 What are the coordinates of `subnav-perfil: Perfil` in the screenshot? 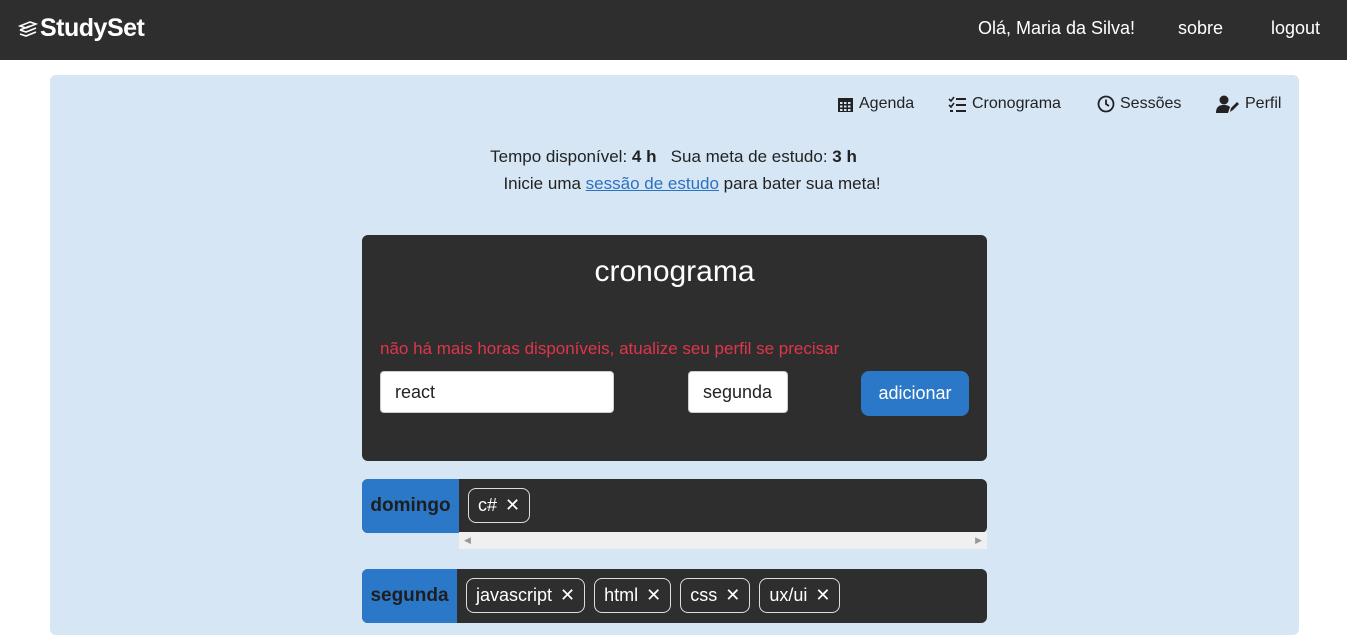 It's located at (1248, 104).